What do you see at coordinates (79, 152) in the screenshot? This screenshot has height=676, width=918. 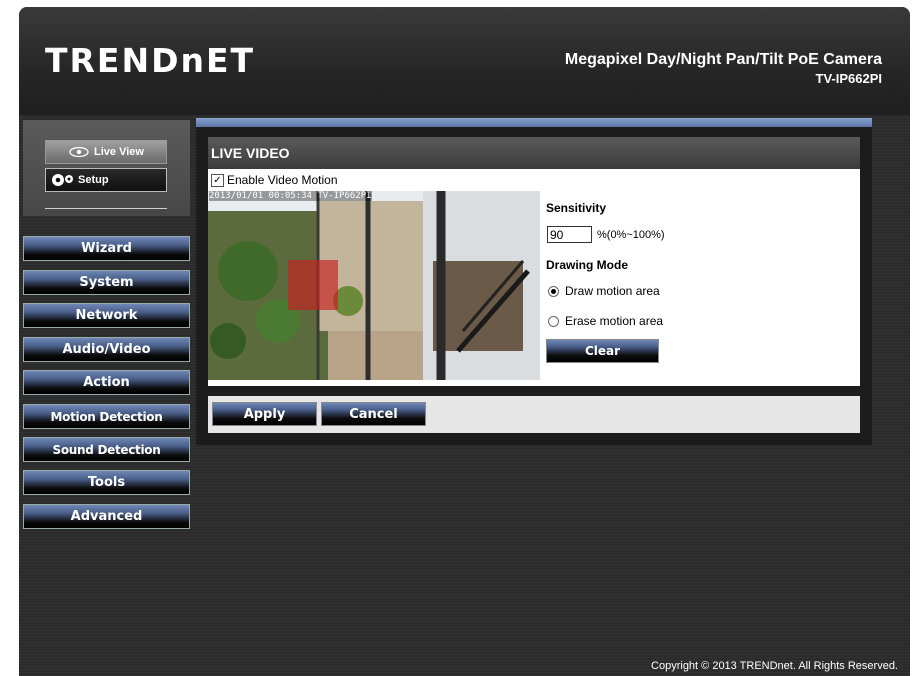 I see `eye-icon` at bounding box center [79, 152].